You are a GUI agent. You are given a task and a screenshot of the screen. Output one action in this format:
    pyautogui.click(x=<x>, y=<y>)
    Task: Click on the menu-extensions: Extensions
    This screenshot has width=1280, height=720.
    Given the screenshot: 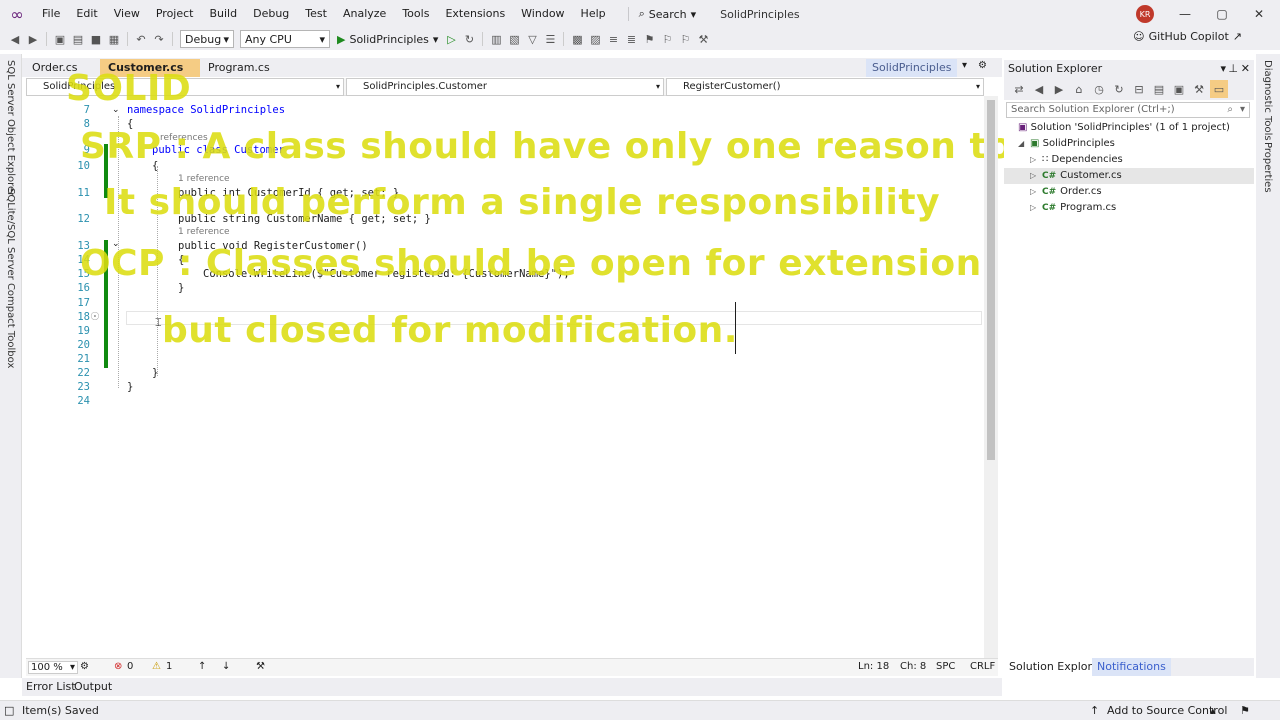 What is the action you would take?
    pyautogui.click(x=475, y=14)
    